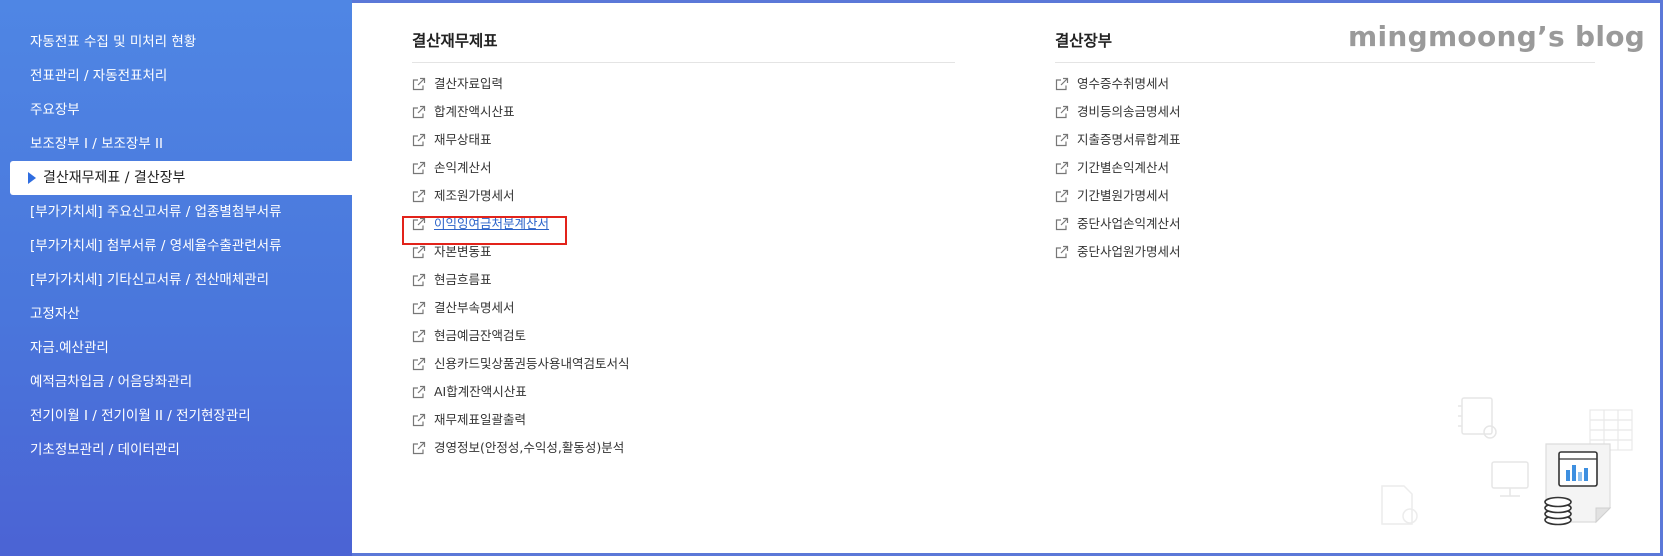  Describe the element at coordinates (1129, 223) in the screenshot. I see `link-label: 중단사업손익계산서` at that location.